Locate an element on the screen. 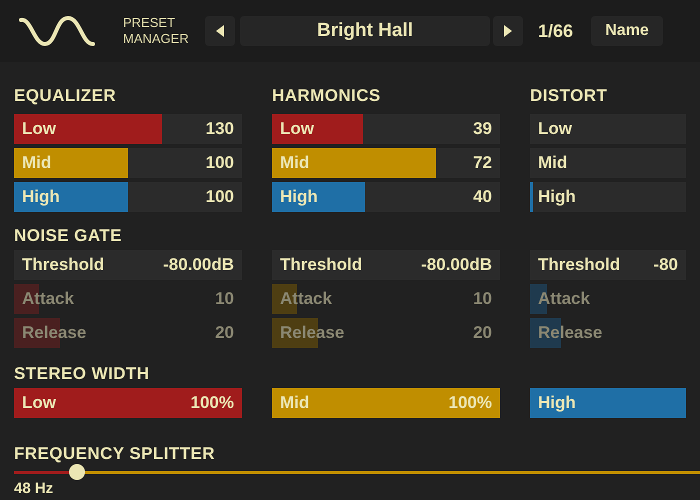  section-title: DISTORT is located at coordinates (569, 96).